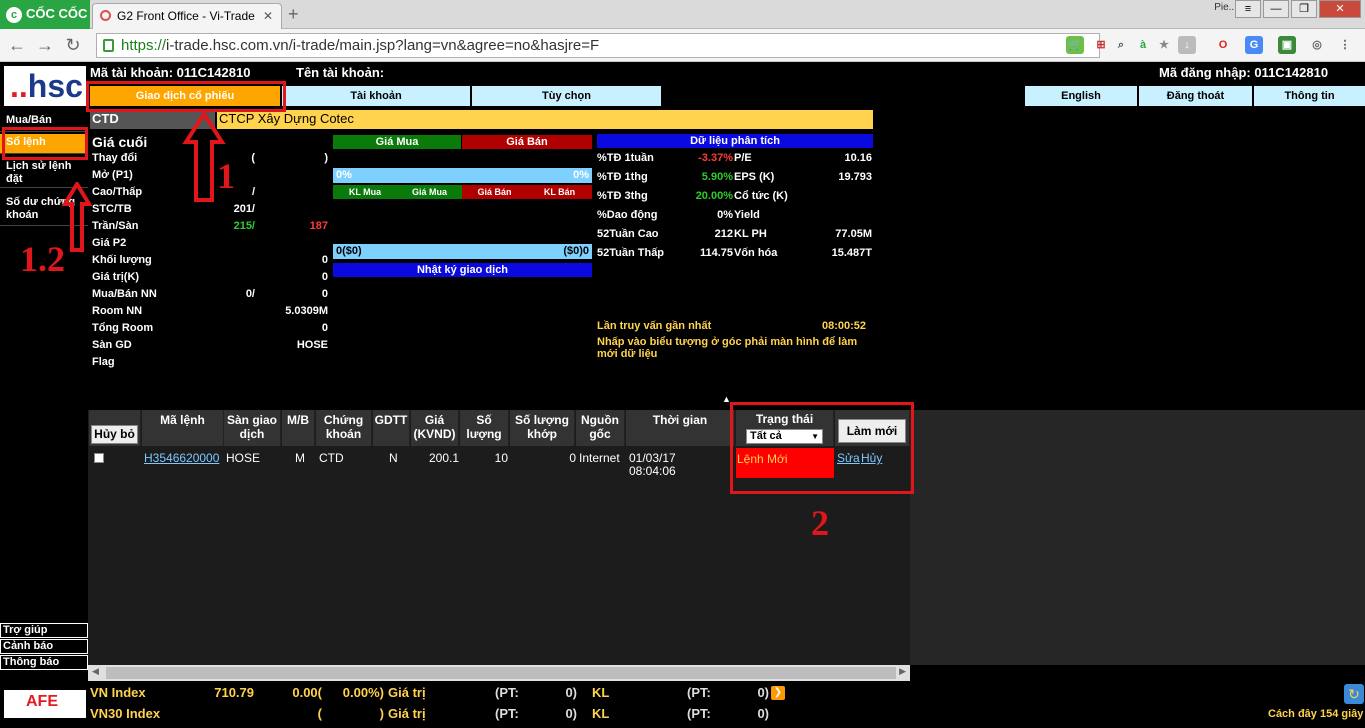  What do you see at coordinates (723, 234) in the screenshot?
I see `analysis-value: 212` at bounding box center [723, 234].